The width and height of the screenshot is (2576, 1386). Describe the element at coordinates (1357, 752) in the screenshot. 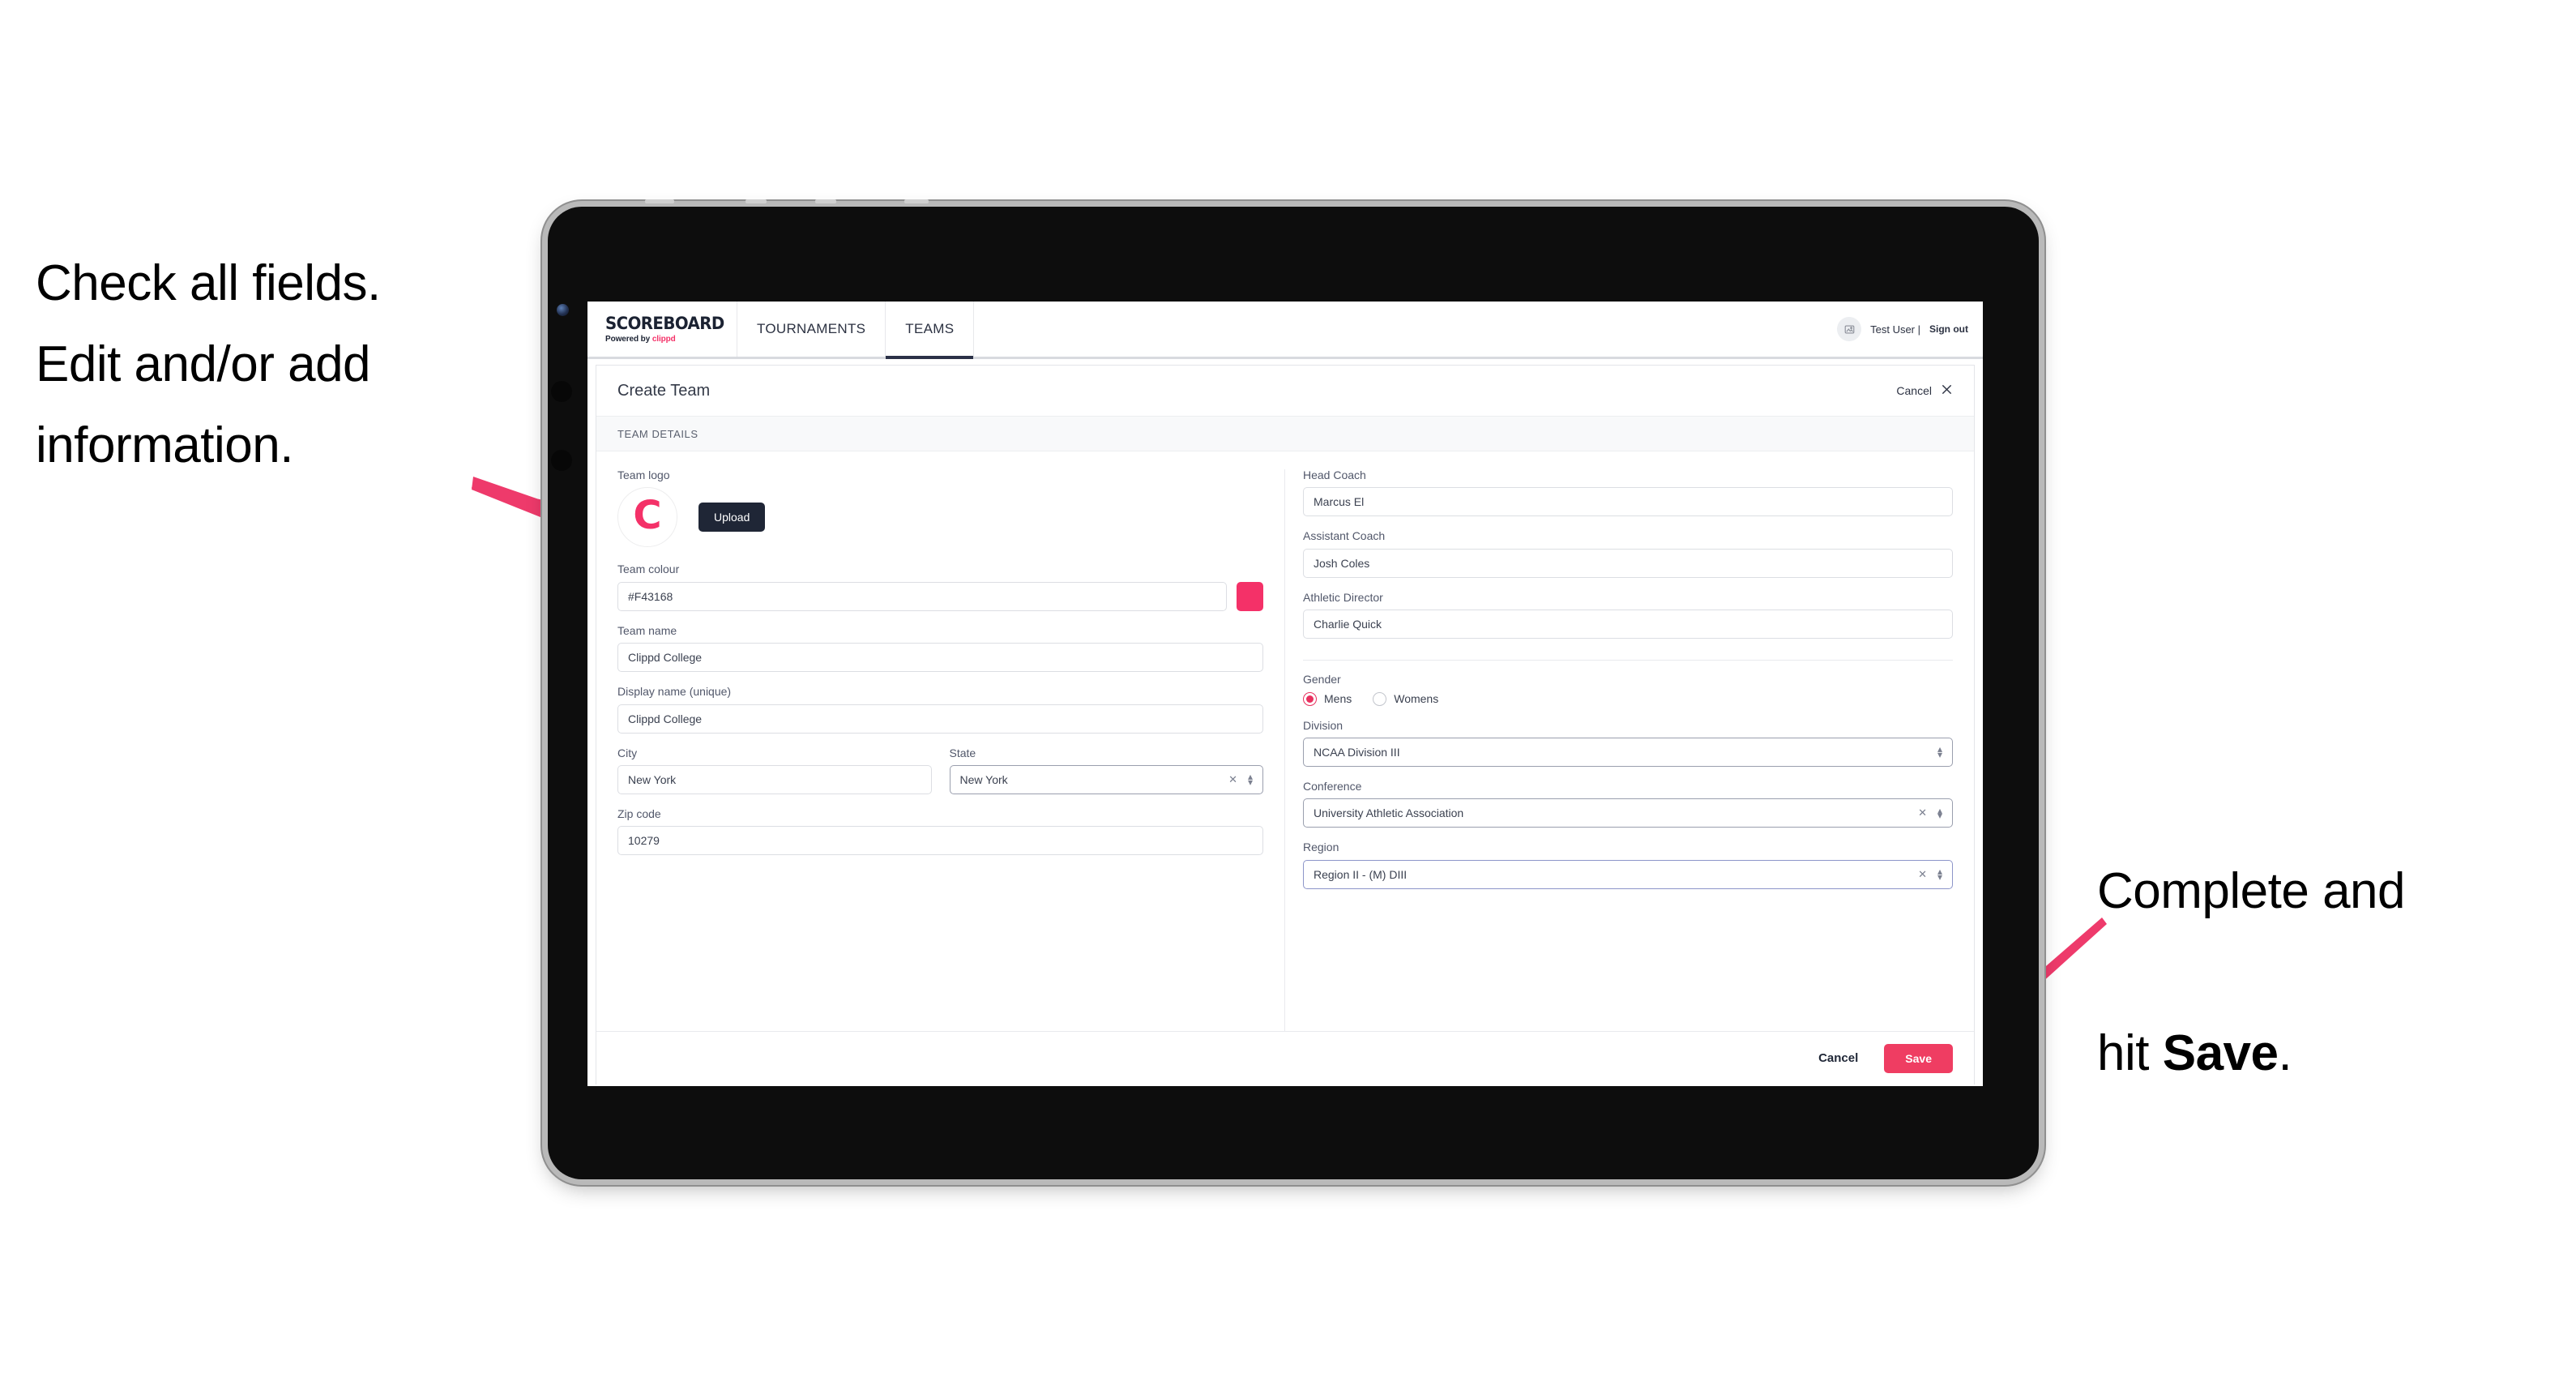

I see `division-select-value: NCAA Division III` at that location.